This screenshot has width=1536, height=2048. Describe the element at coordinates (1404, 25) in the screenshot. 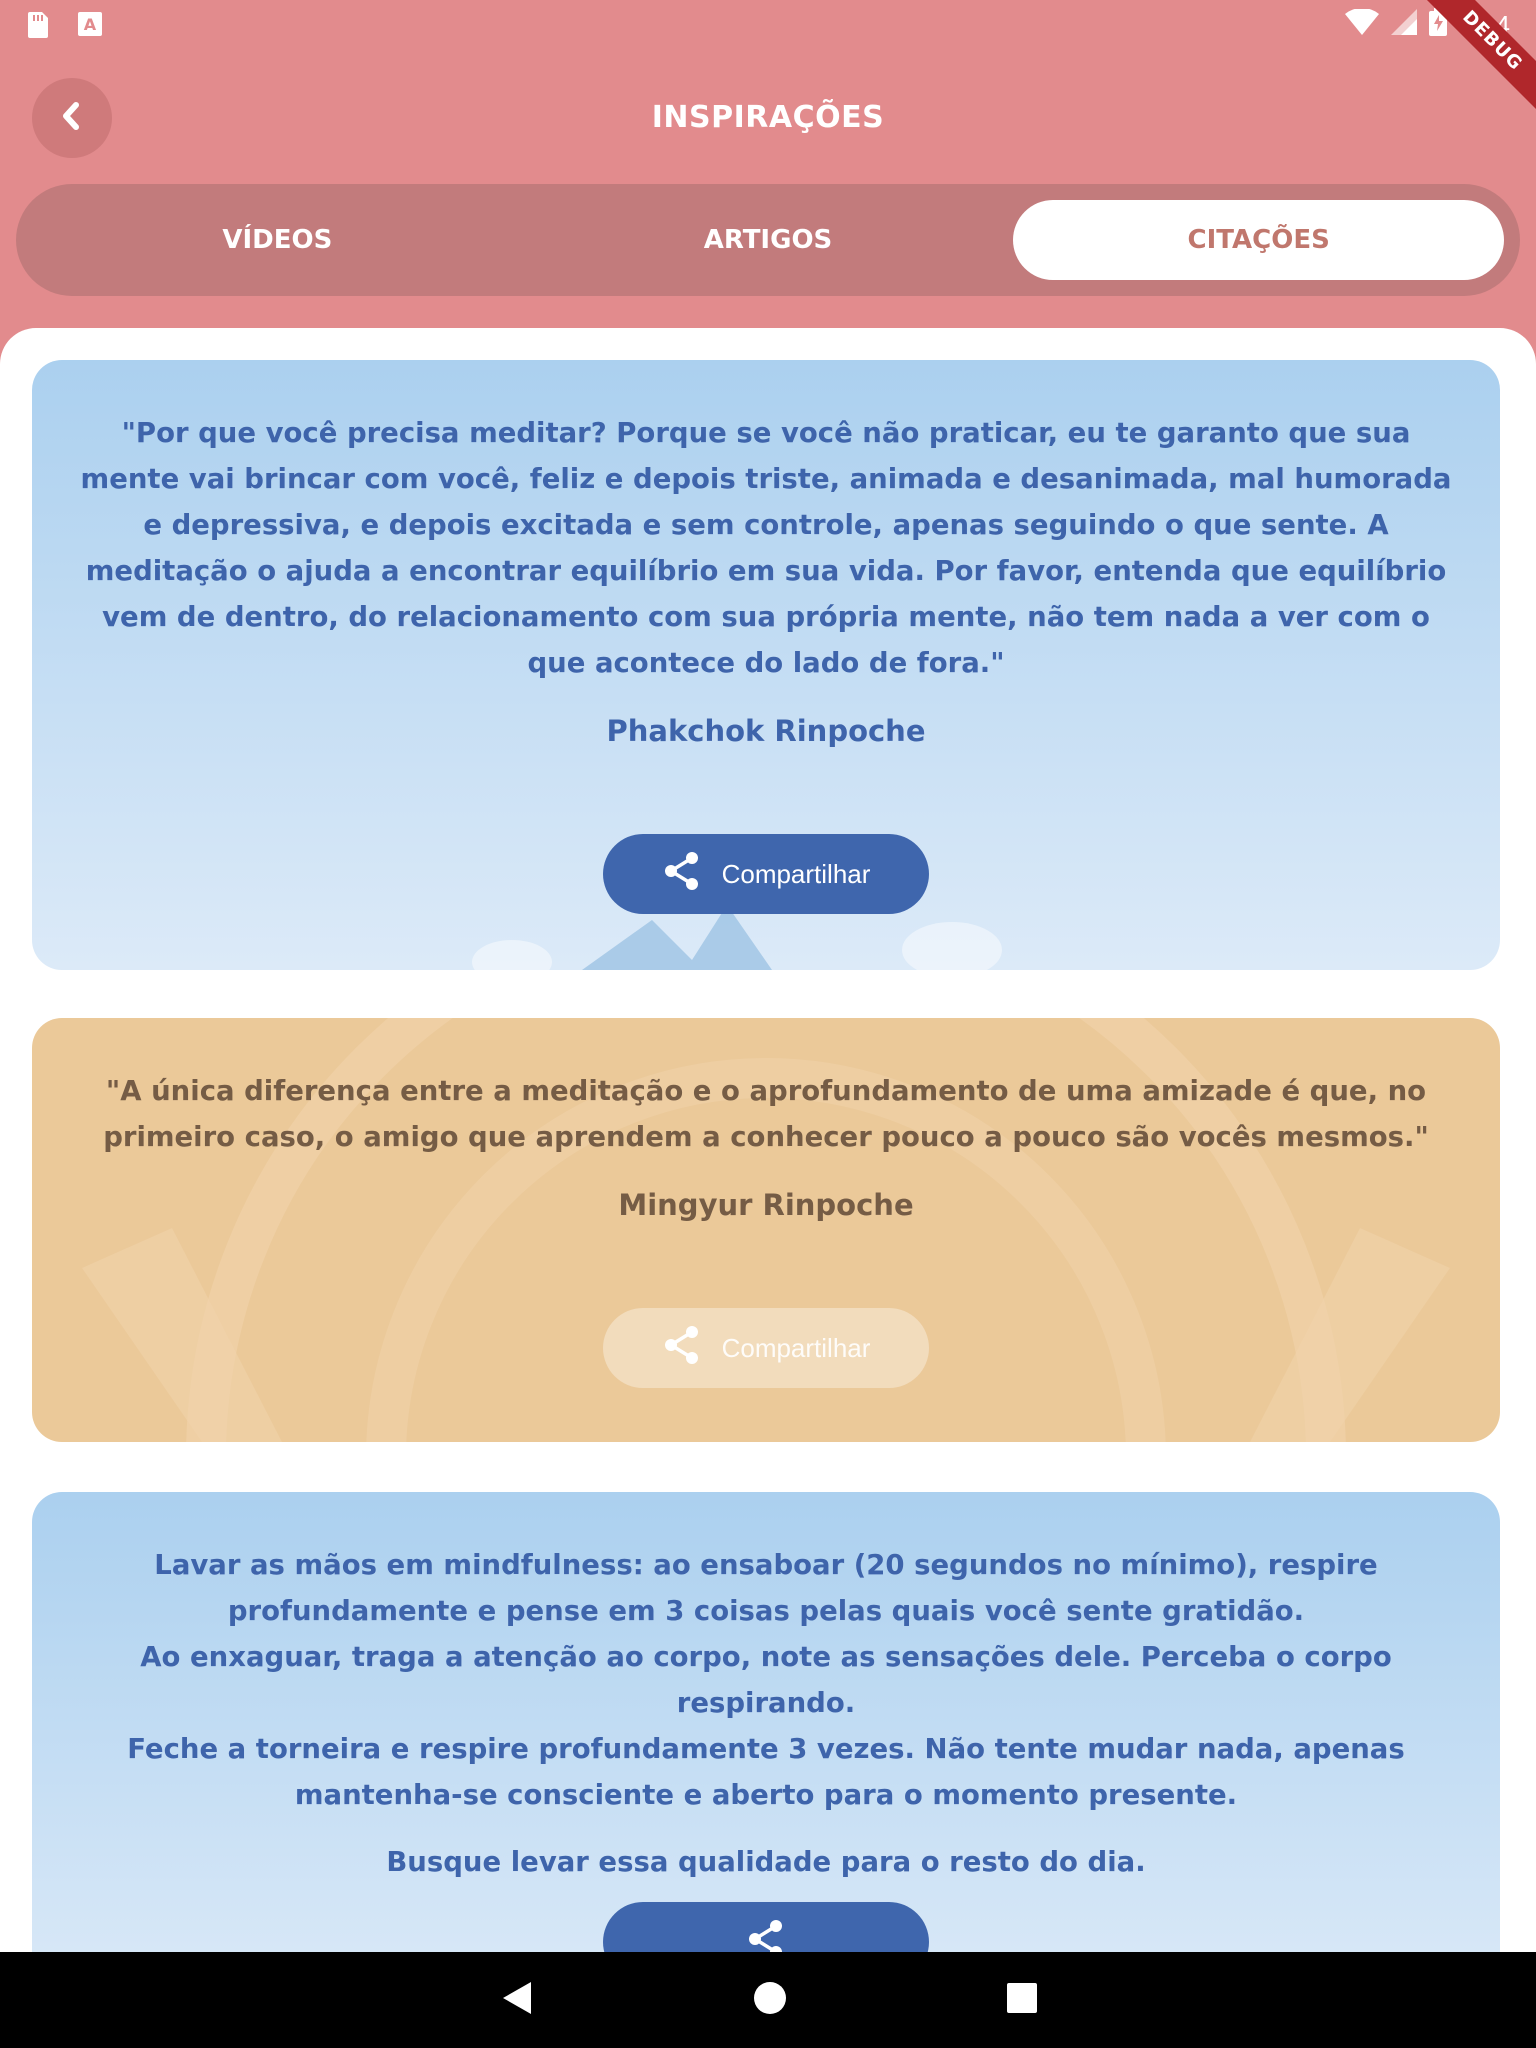

I see `signal-icon` at that location.